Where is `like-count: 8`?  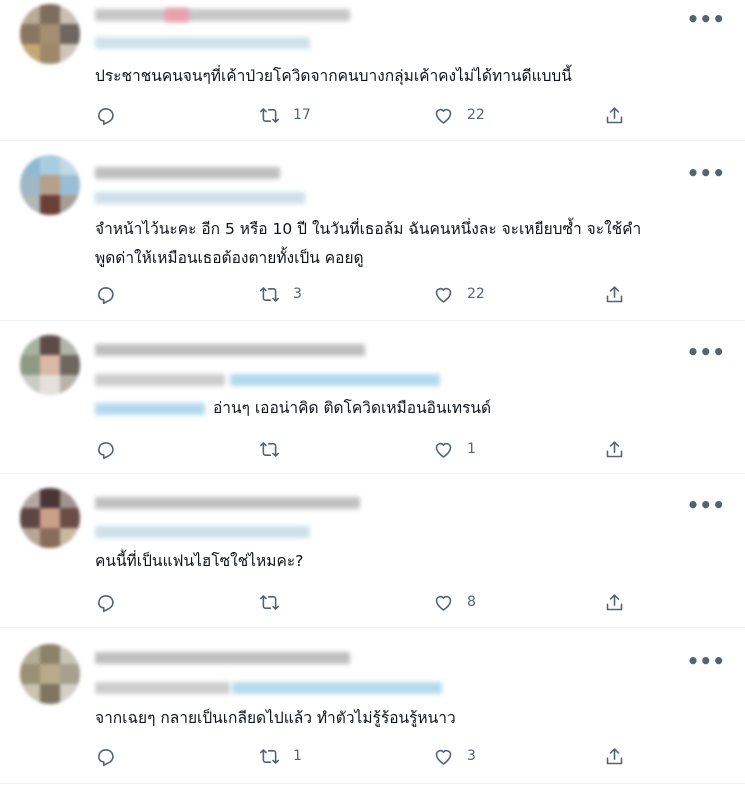
like-count: 8 is located at coordinates (471, 602).